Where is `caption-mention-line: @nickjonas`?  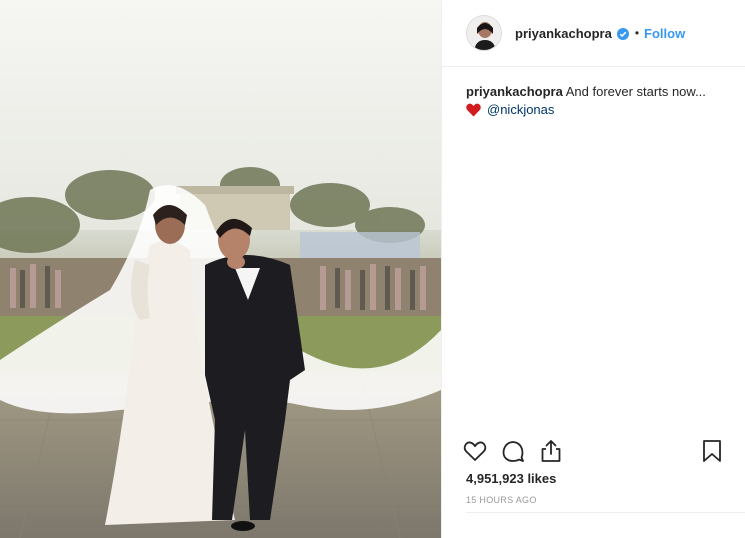
caption-mention-line: @nickjonas is located at coordinates (593, 109).